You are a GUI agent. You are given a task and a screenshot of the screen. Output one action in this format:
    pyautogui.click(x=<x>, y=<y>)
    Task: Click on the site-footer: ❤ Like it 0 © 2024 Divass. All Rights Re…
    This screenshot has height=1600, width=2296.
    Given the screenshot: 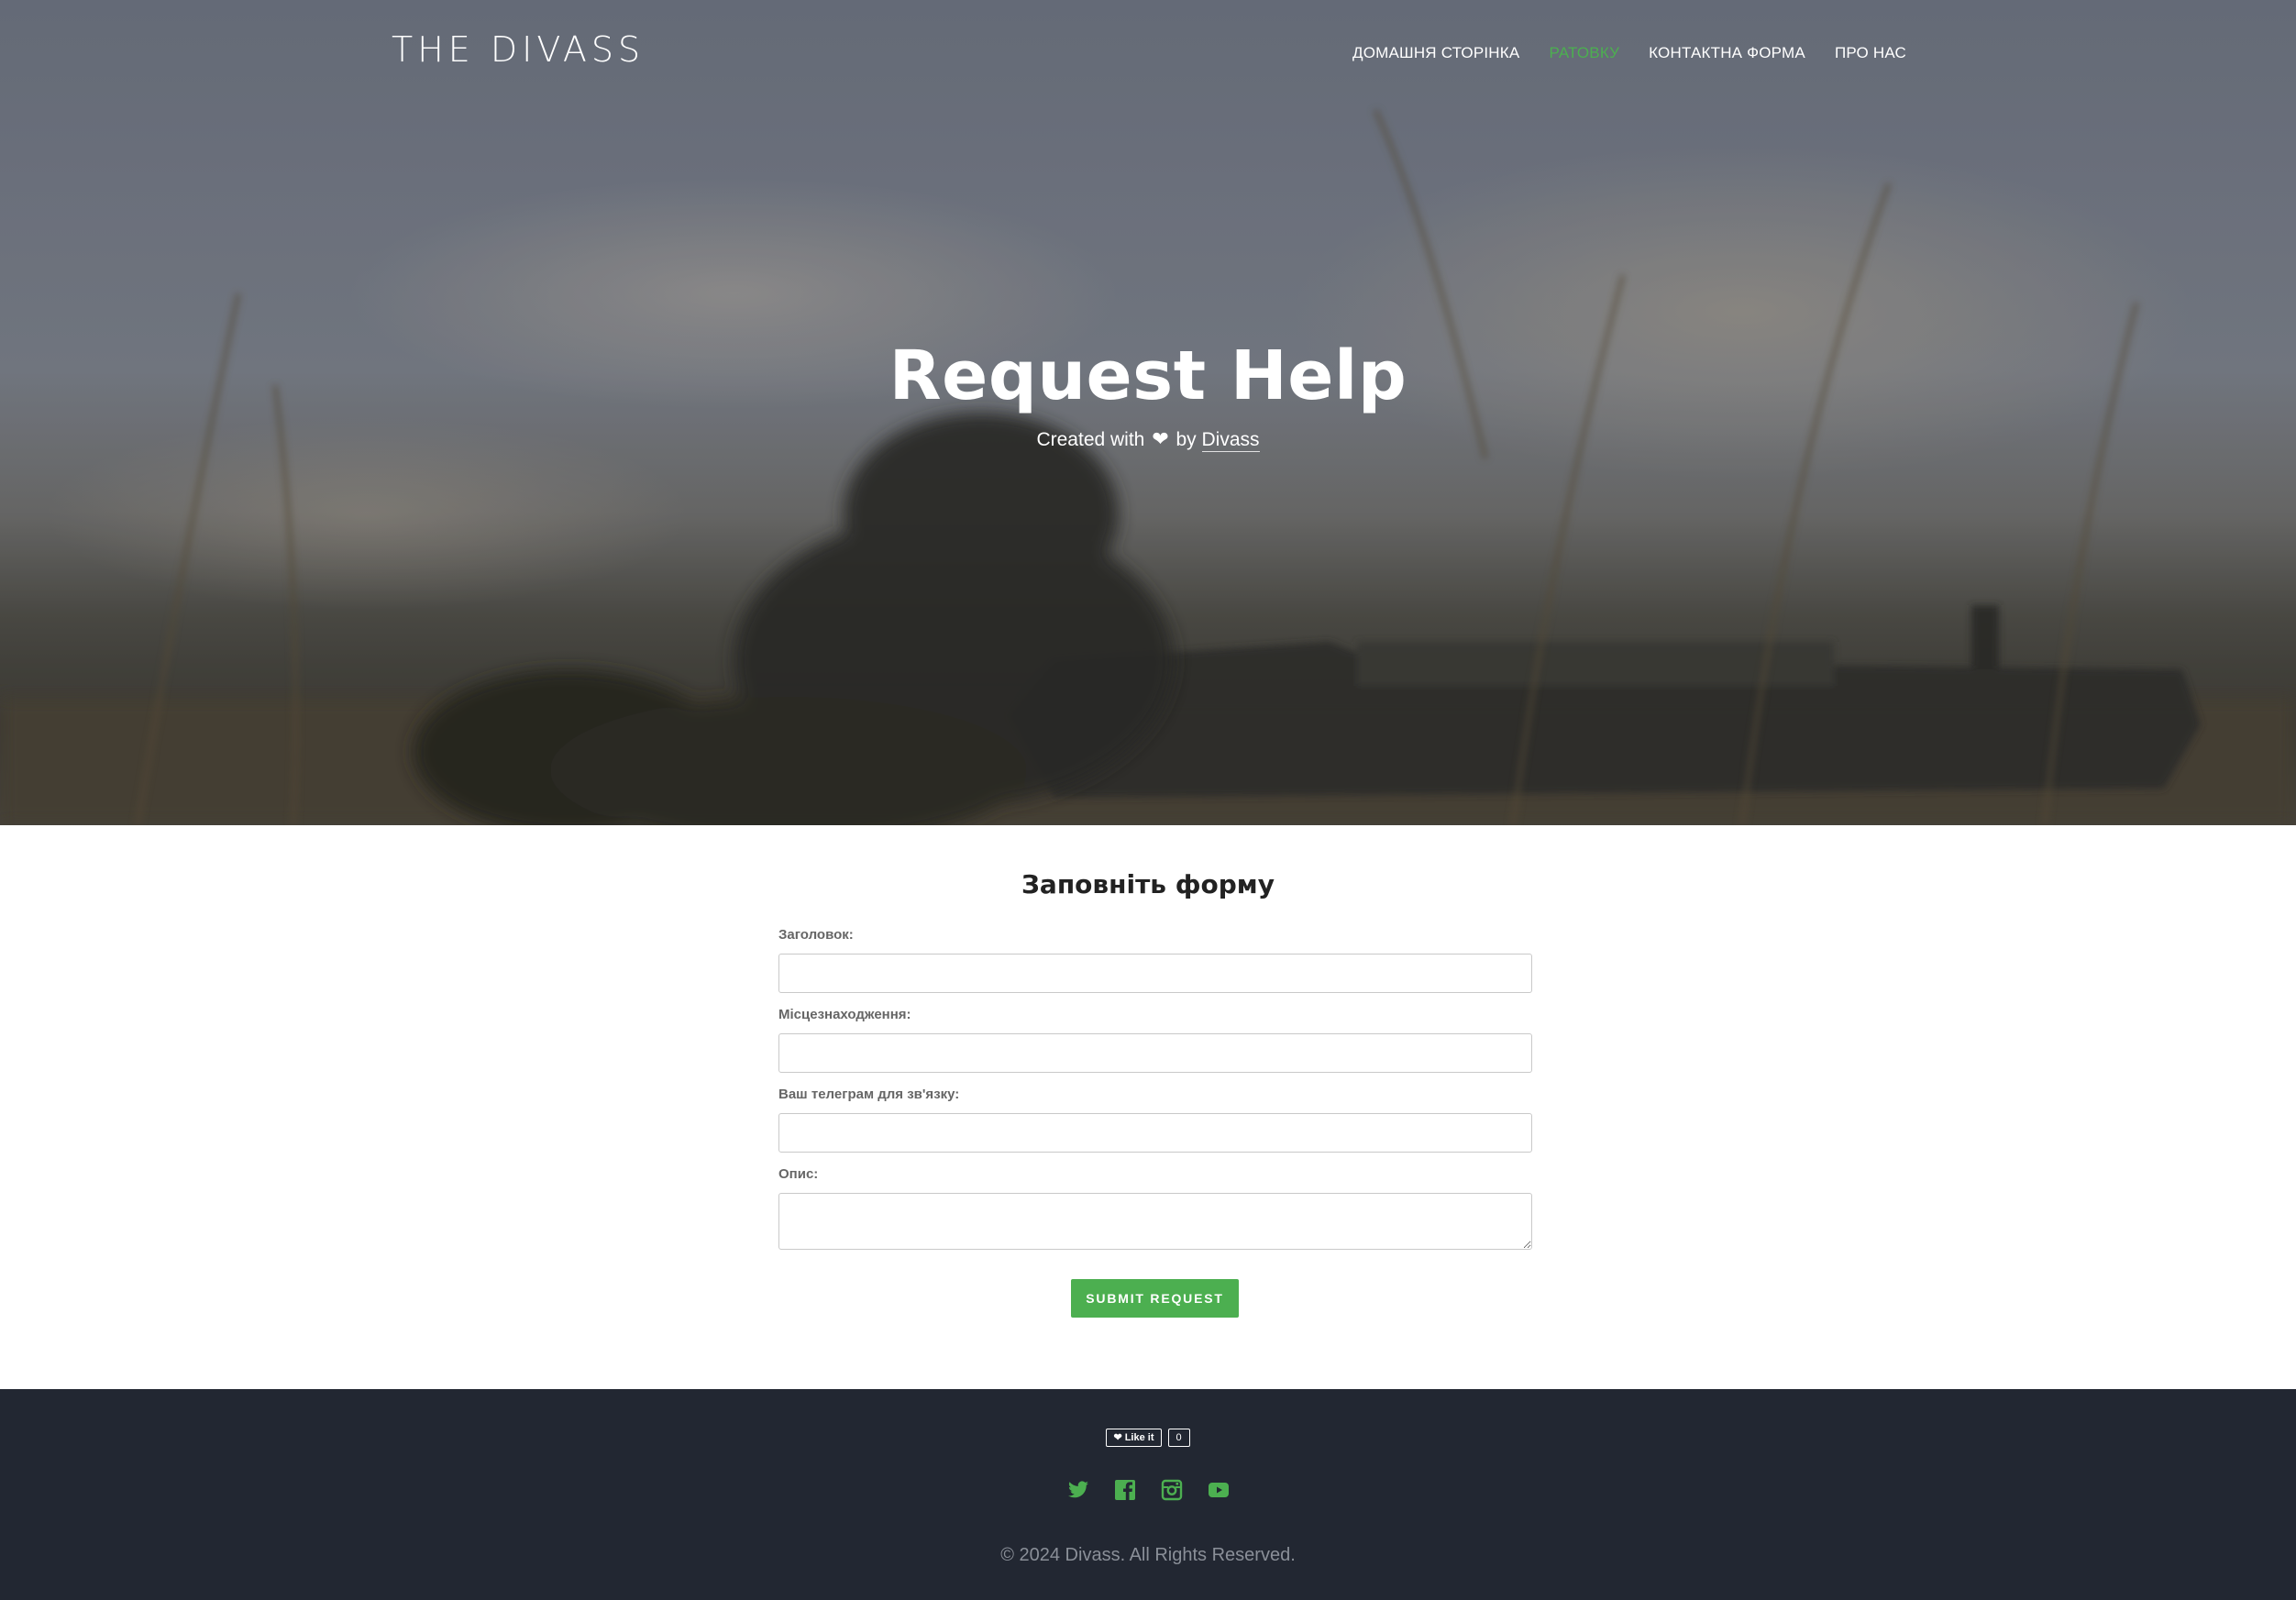 What is the action you would take?
    pyautogui.click(x=1148, y=1494)
    